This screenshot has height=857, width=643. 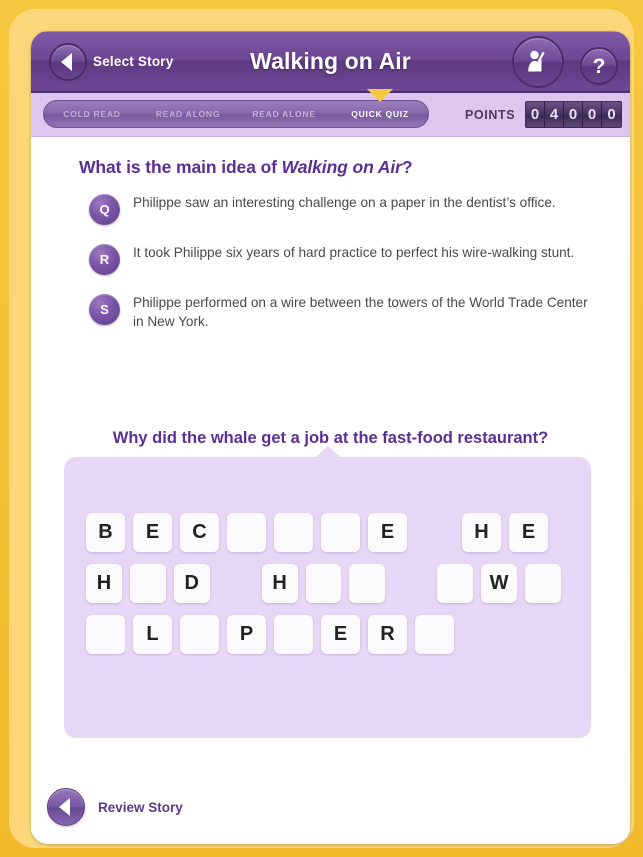 I want to click on review-story-button: Review Story, so click(x=115, y=807).